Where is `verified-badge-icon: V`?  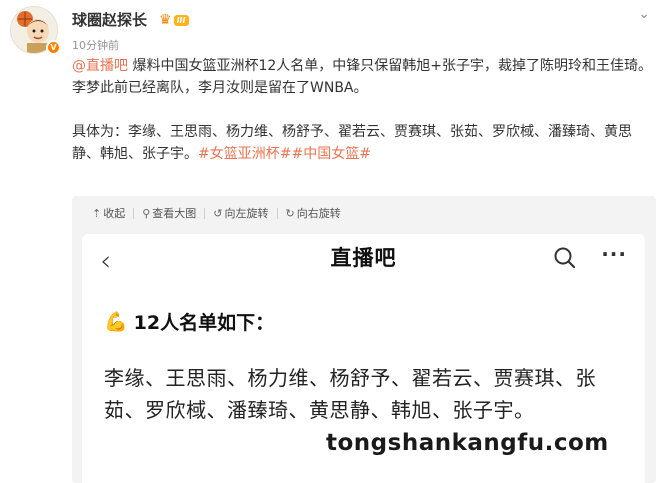
verified-badge-icon: V is located at coordinates (53, 47).